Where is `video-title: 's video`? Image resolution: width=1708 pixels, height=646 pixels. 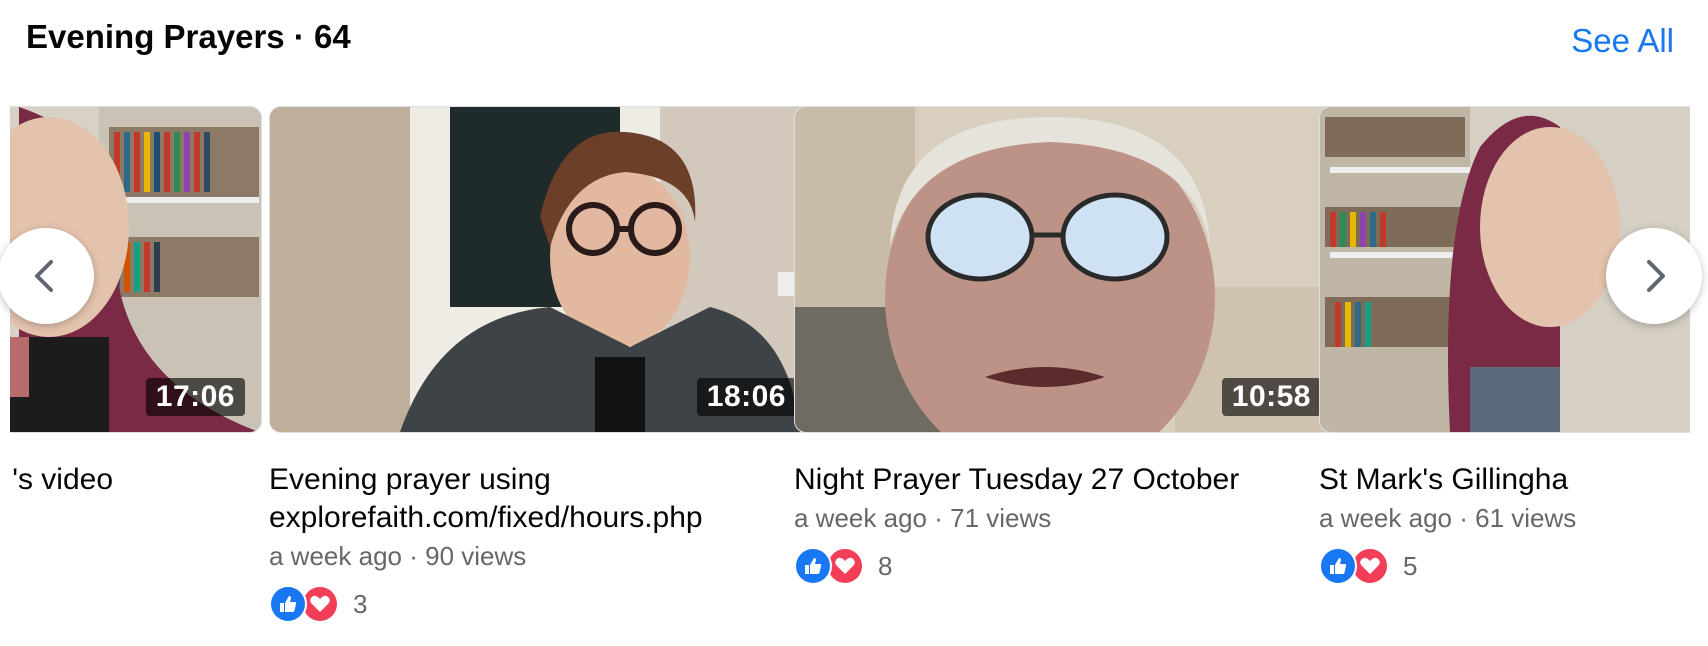 video-title: 's video is located at coordinates (61, 480).